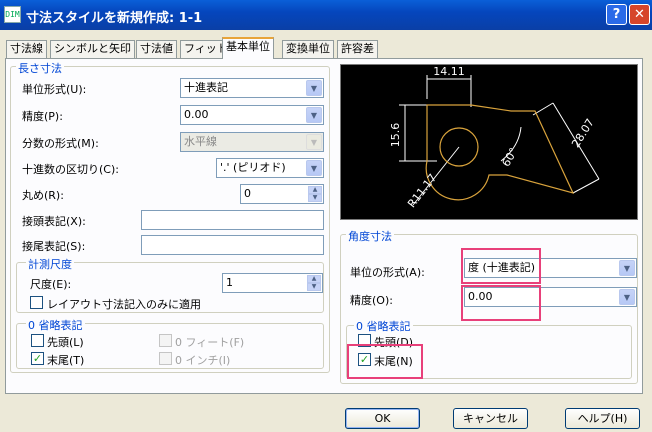 This screenshot has width=652, height=432. I want to click on angular-leading-label: 先頭(D), so click(394, 342).